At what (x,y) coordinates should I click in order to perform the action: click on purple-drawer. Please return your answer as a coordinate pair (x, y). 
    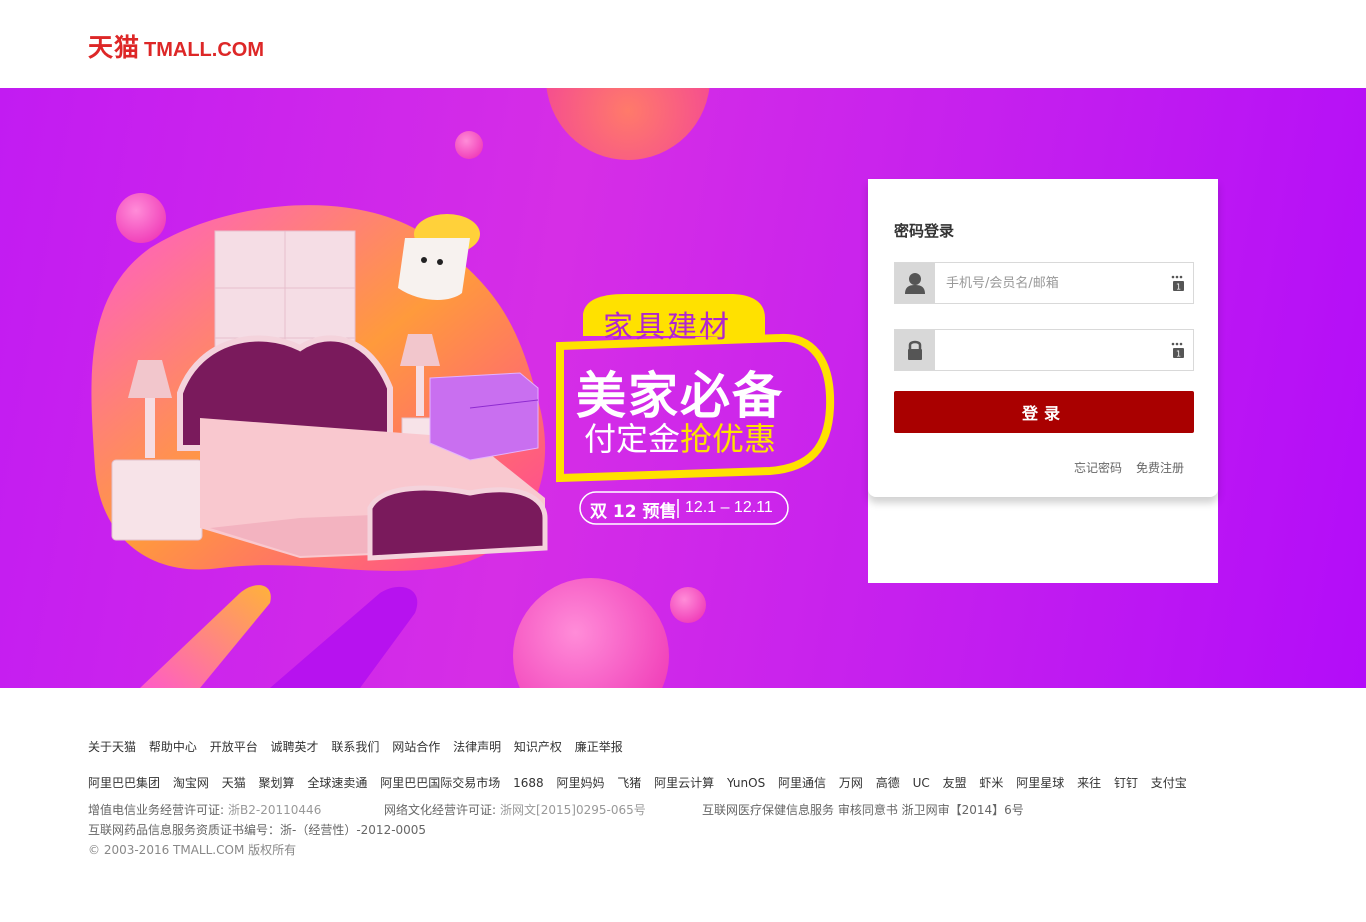
    Looking at the image, I should click on (484, 416).